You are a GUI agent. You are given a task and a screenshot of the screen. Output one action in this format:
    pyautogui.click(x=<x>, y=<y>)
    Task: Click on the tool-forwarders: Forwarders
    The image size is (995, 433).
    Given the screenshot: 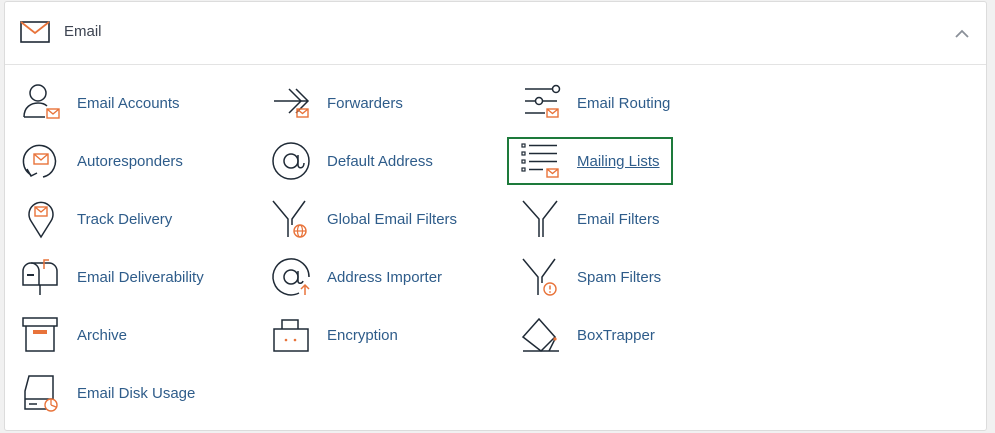 What is the action you would take?
    pyautogui.click(x=389, y=103)
    